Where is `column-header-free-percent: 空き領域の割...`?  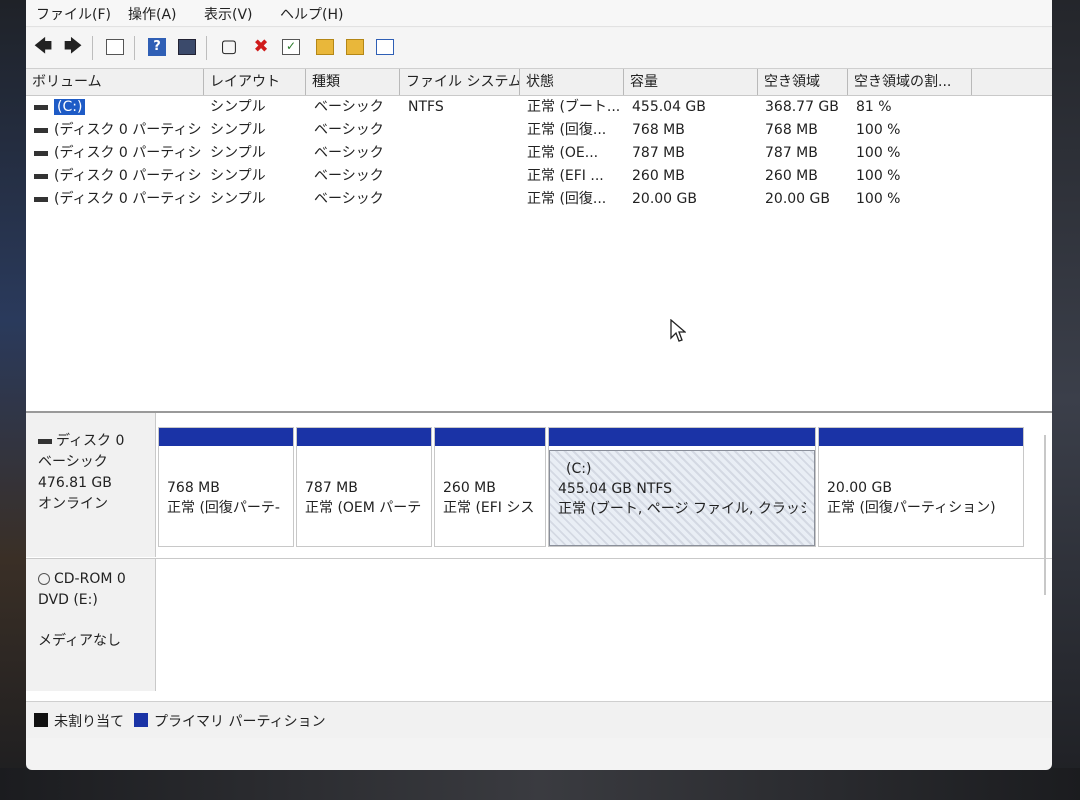
column-header-free-percent: 空き領域の割... is located at coordinates (910, 82).